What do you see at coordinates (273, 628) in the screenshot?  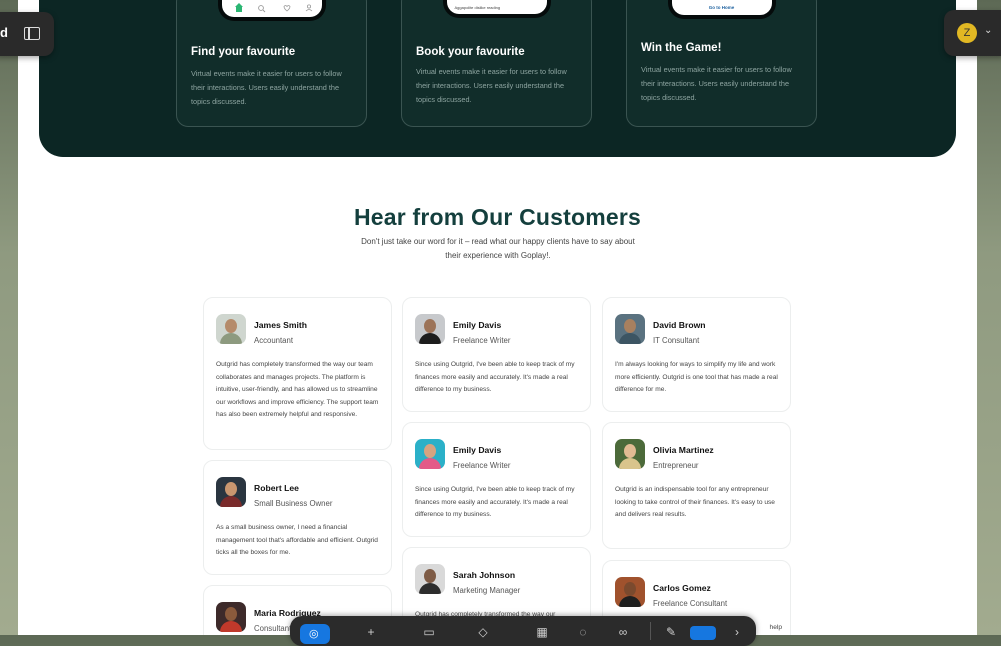 I see `customer-role: Consultant` at bounding box center [273, 628].